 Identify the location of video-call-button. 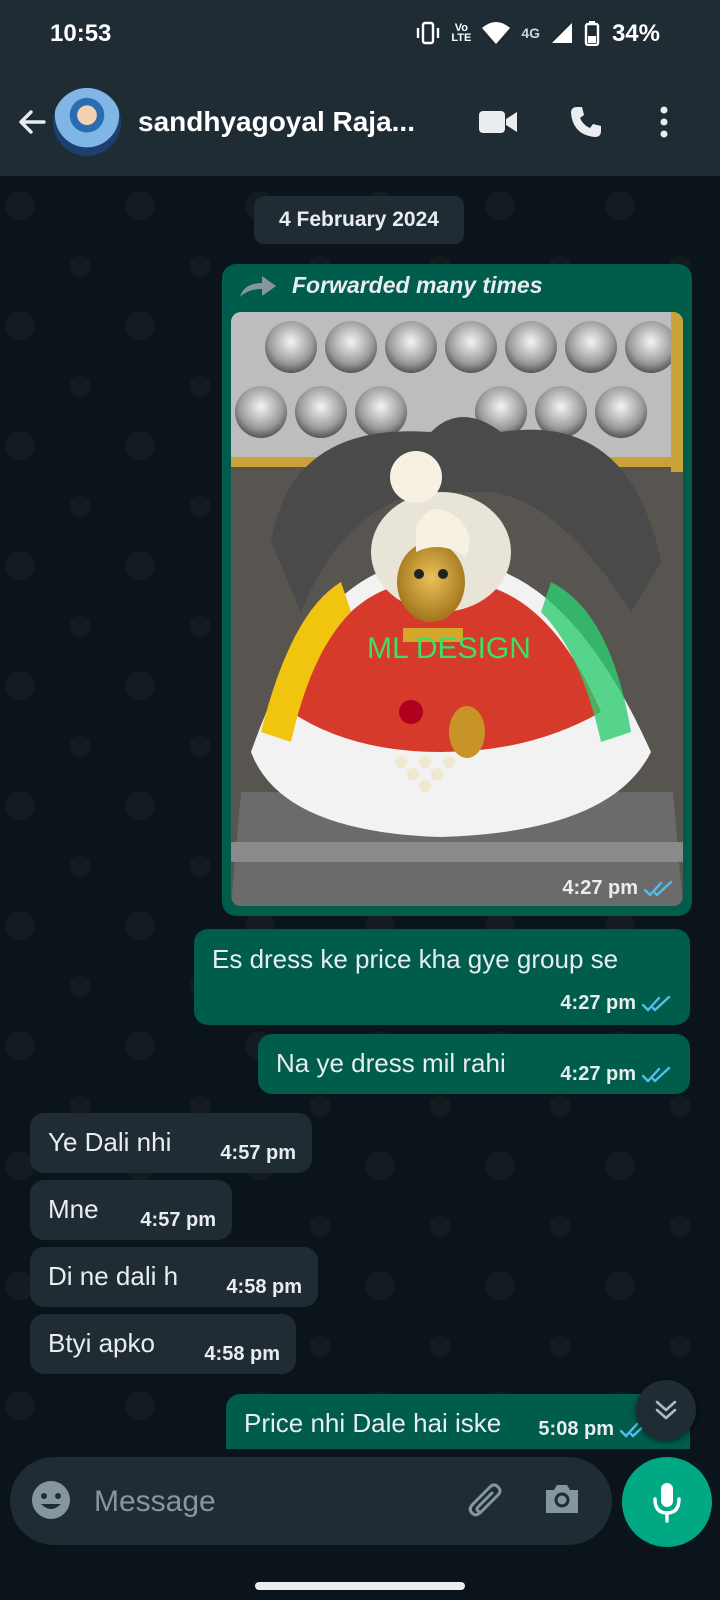
(498, 122).